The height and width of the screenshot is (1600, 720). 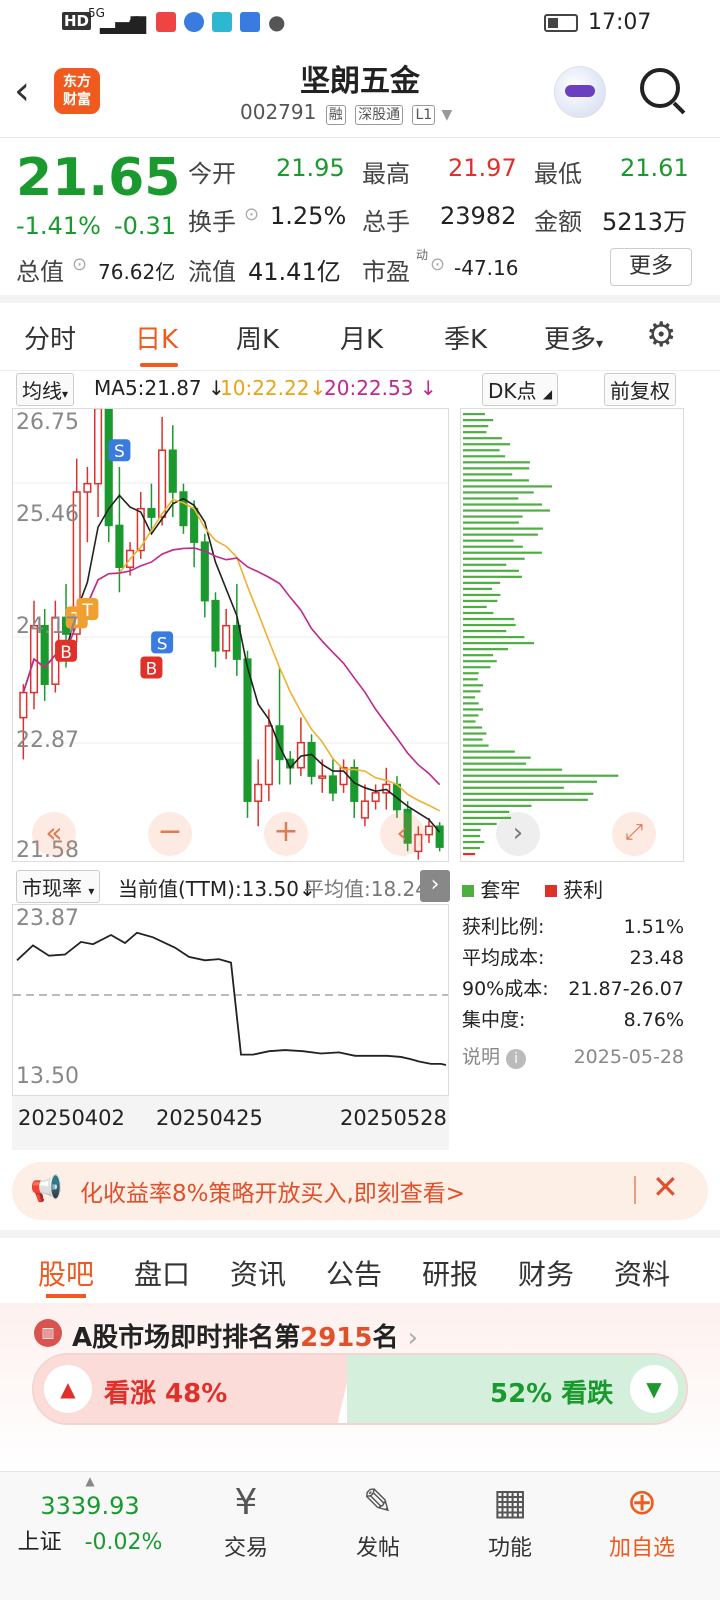 I want to click on dropdown-icon: ▼, so click(x=447, y=115).